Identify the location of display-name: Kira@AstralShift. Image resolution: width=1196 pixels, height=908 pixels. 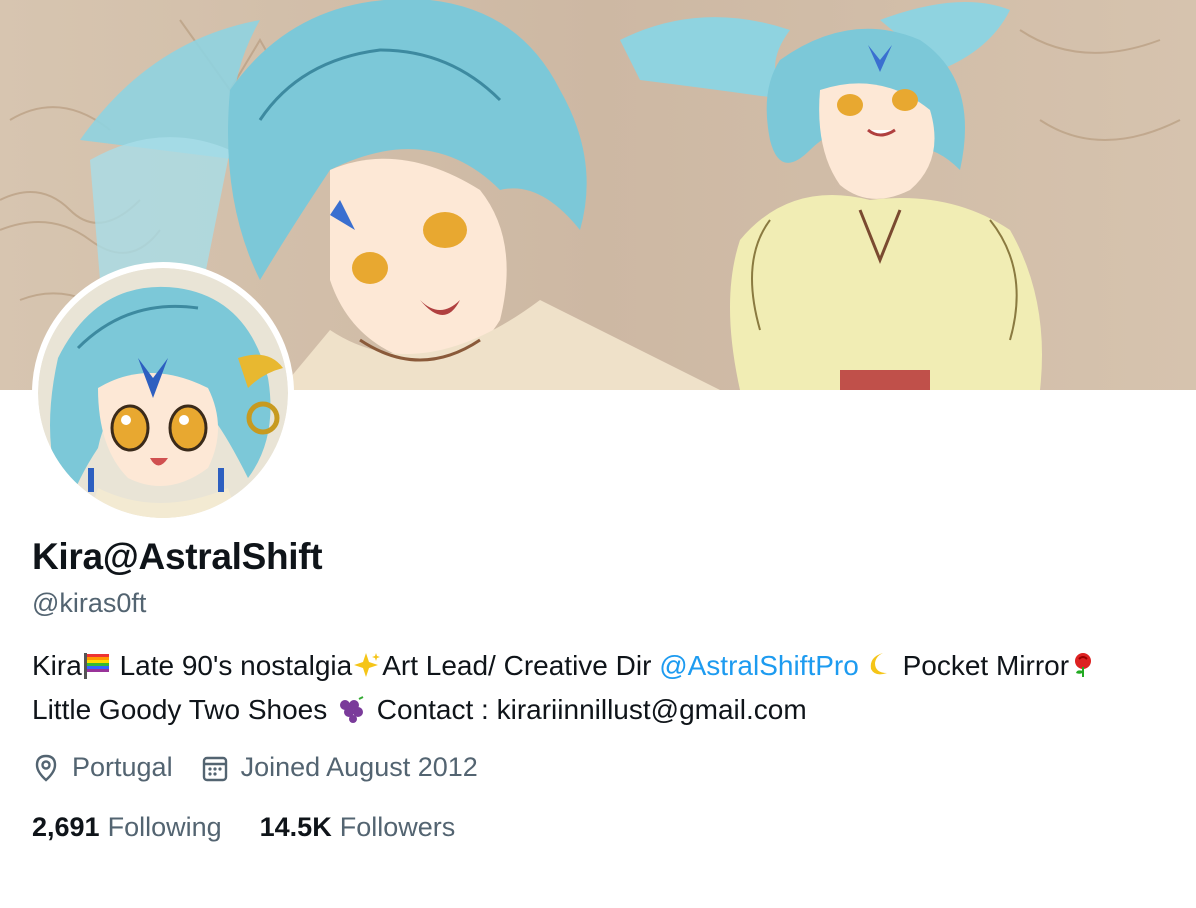
(177, 556).